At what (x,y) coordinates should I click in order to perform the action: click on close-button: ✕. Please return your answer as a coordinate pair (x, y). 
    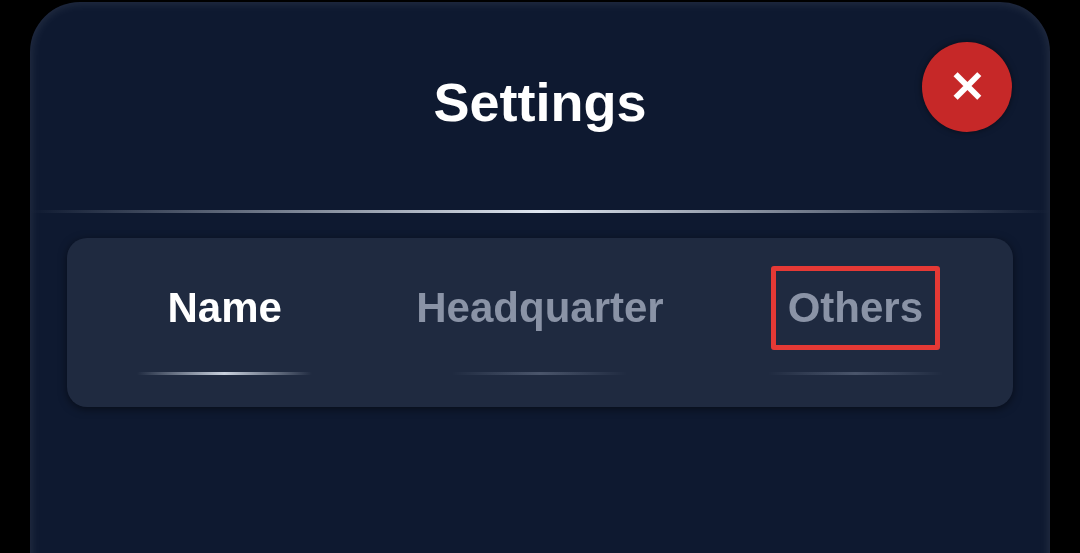
    Looking at the image, I should click on (967, 87).